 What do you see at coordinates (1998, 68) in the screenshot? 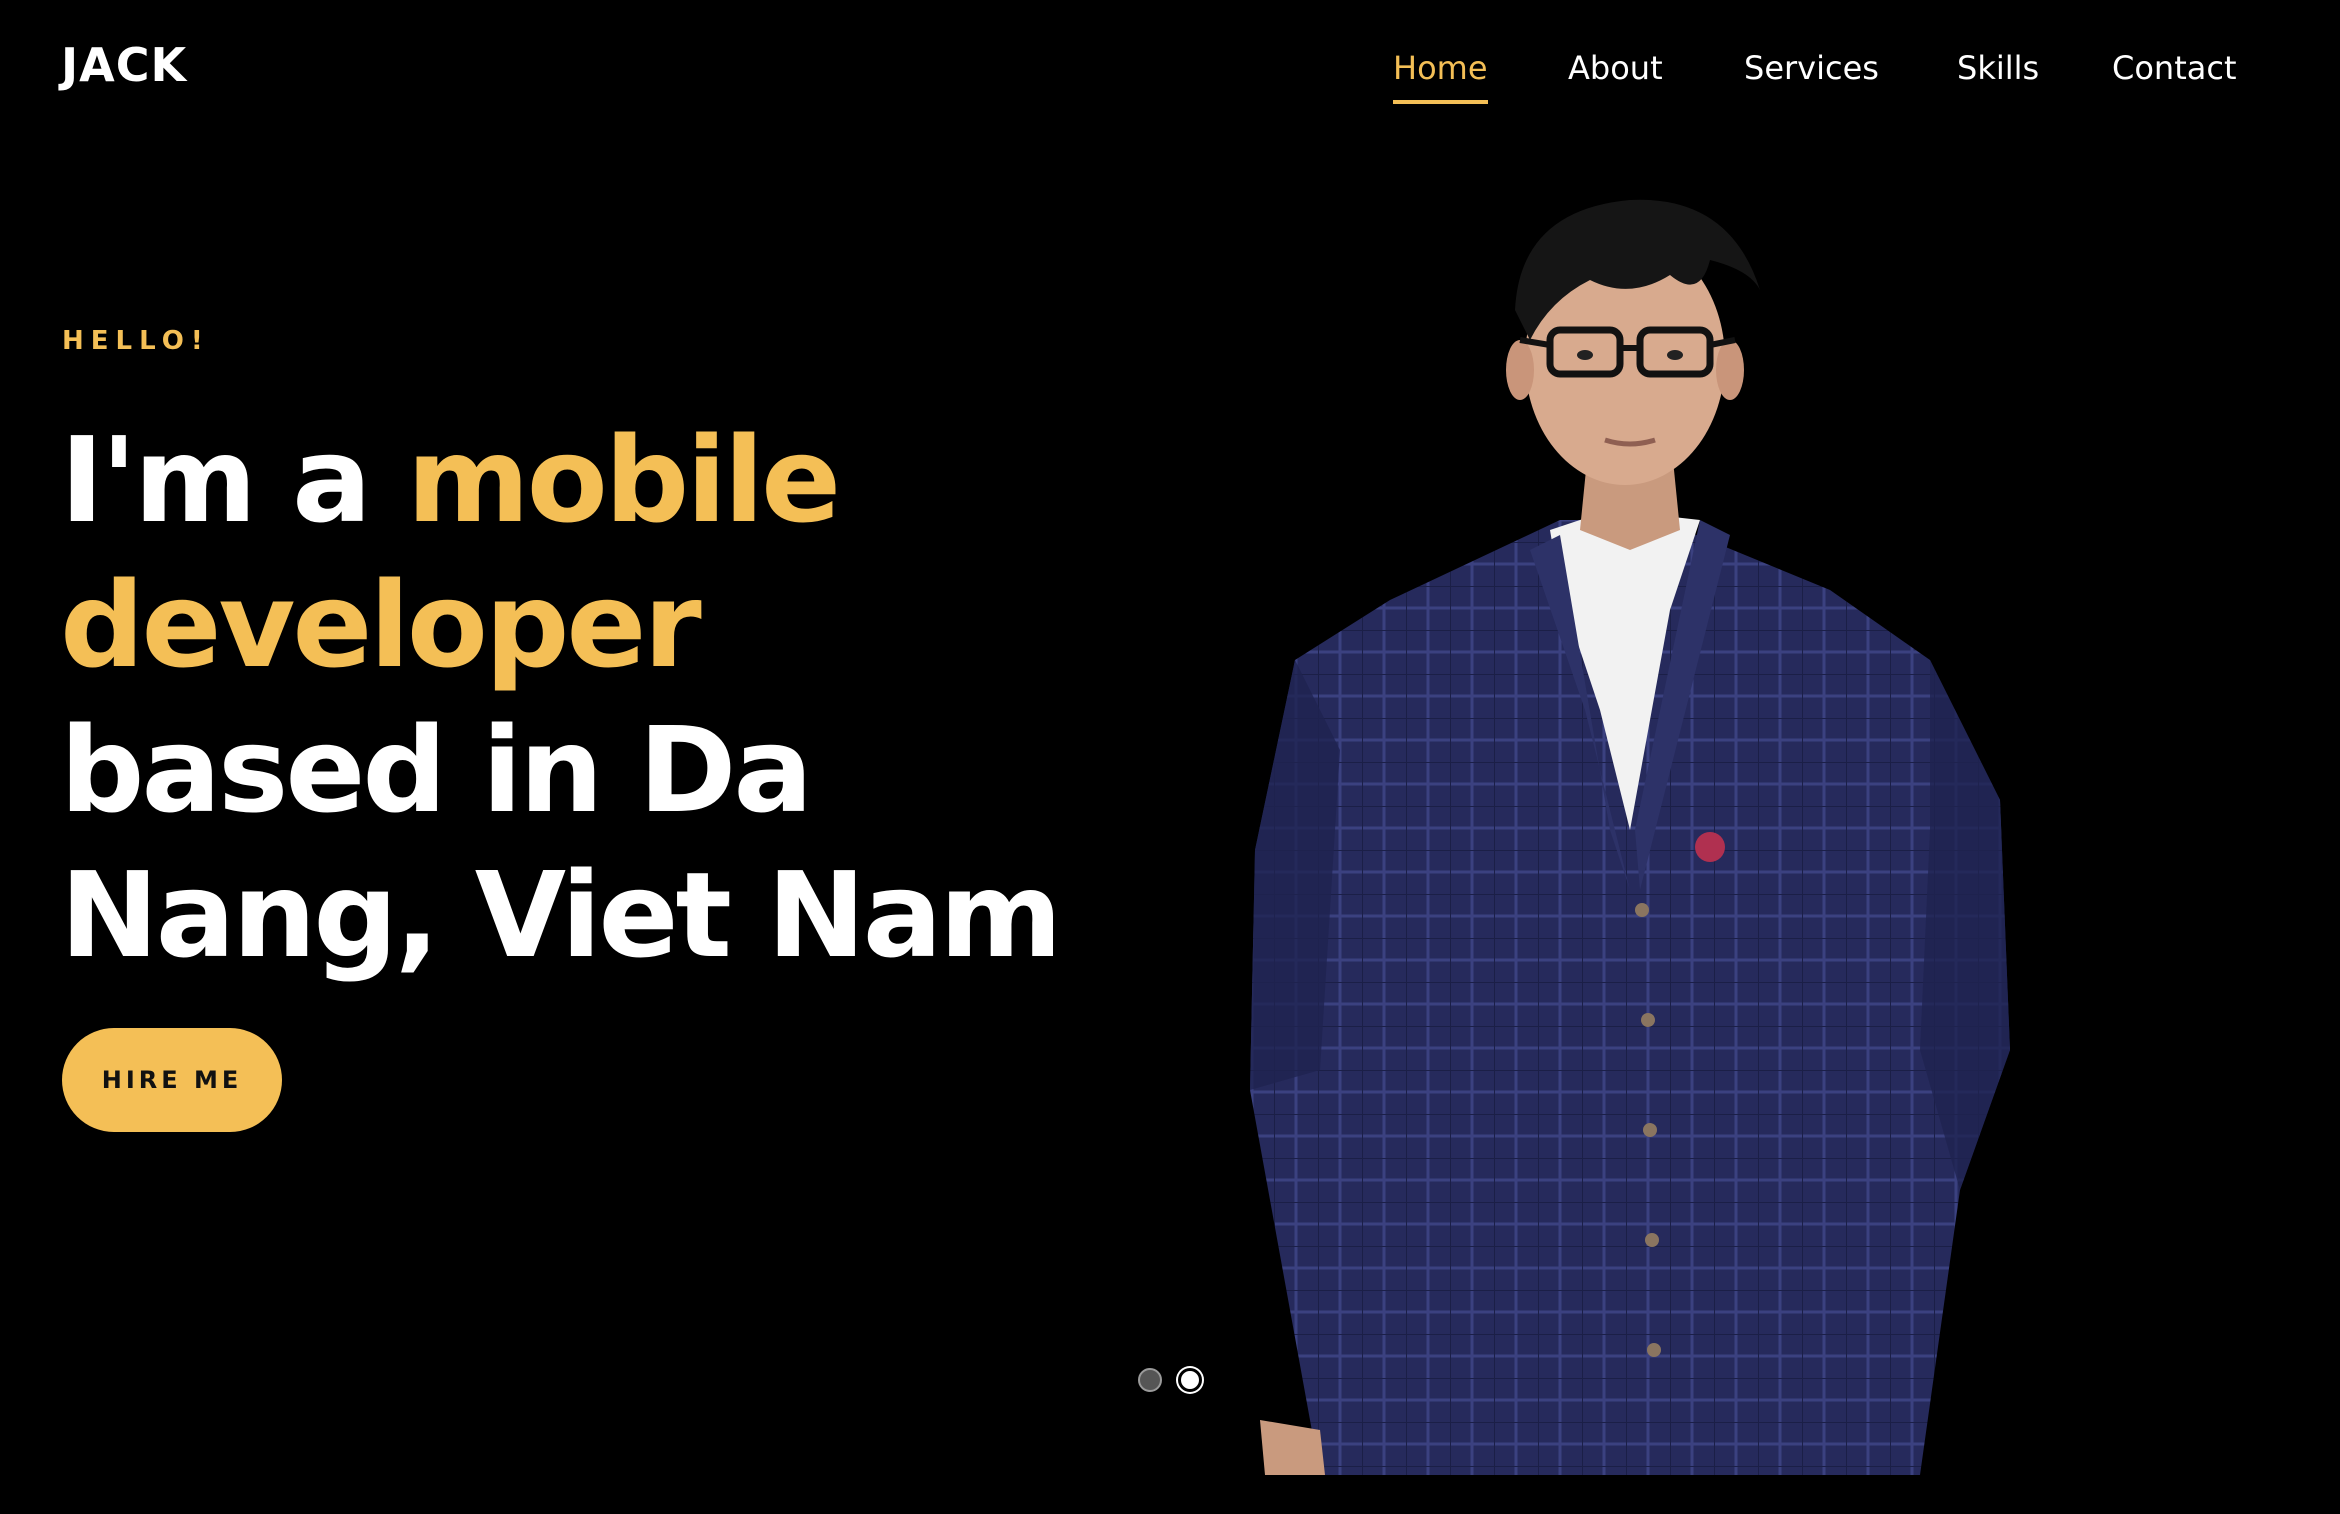
I see `nav-item-skills: Skills` at bounding box center [1998, 68].